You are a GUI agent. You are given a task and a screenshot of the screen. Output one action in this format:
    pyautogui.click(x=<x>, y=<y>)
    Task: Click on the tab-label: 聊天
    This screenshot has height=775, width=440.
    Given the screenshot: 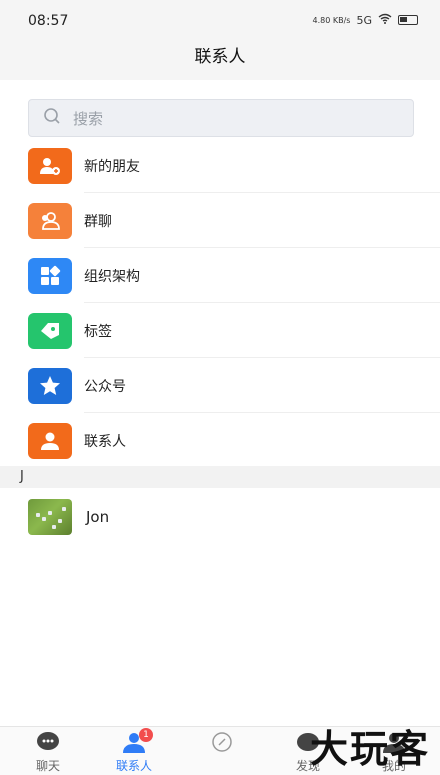 What is the action you would take?
    pyautogui.click(x=47, y=766)
    